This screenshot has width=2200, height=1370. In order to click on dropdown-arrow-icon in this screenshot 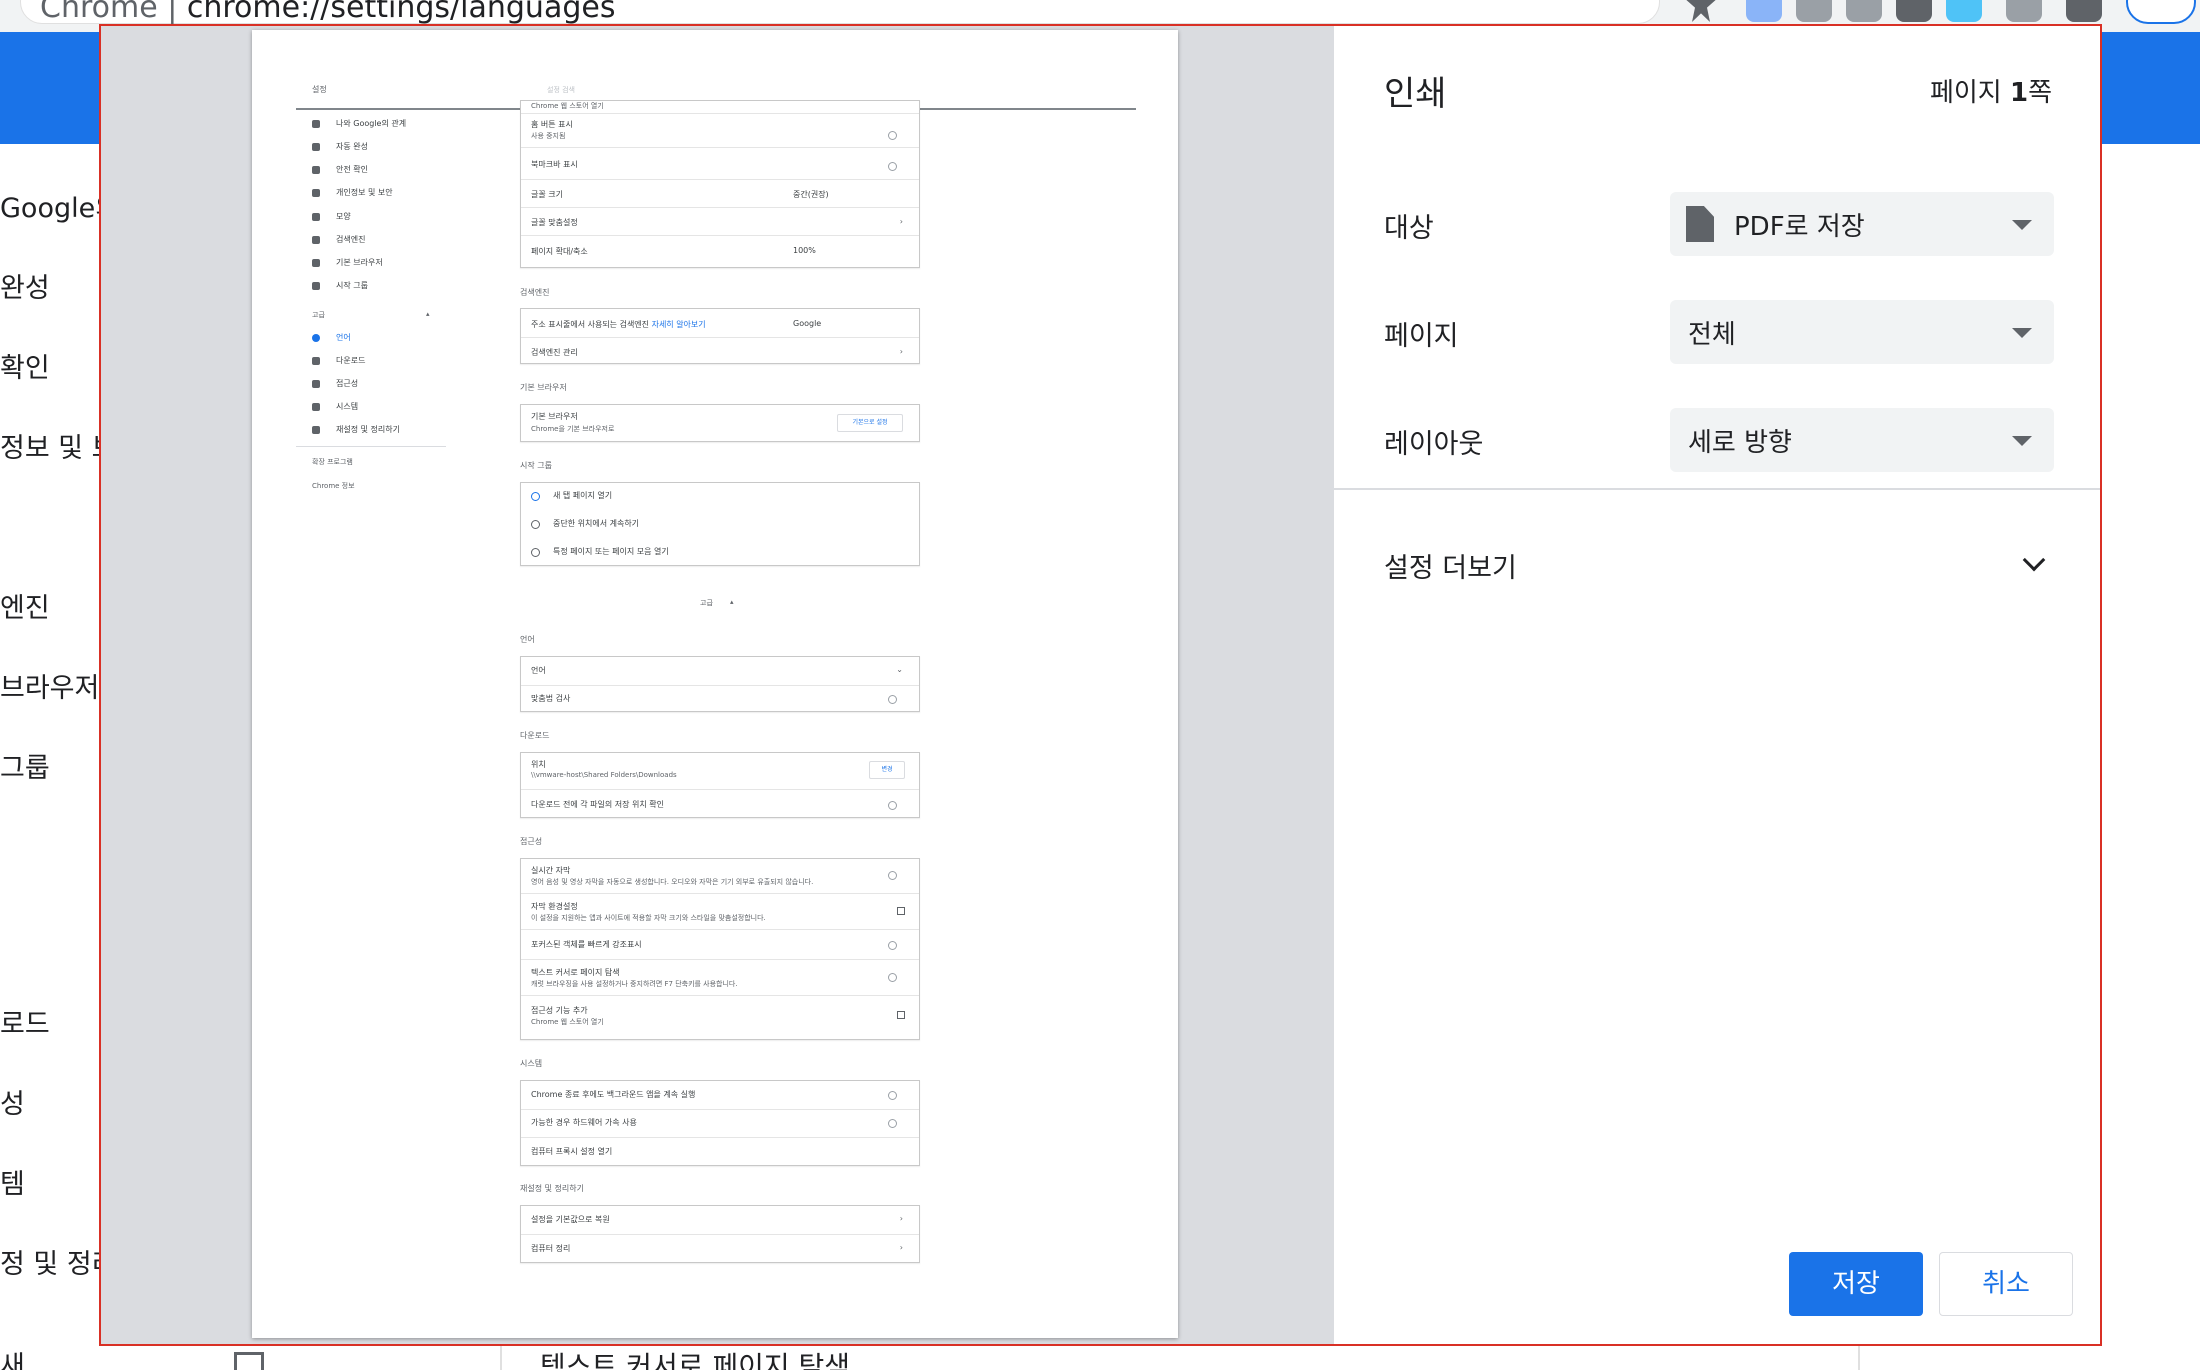, I will do `click(2022, 333)`.